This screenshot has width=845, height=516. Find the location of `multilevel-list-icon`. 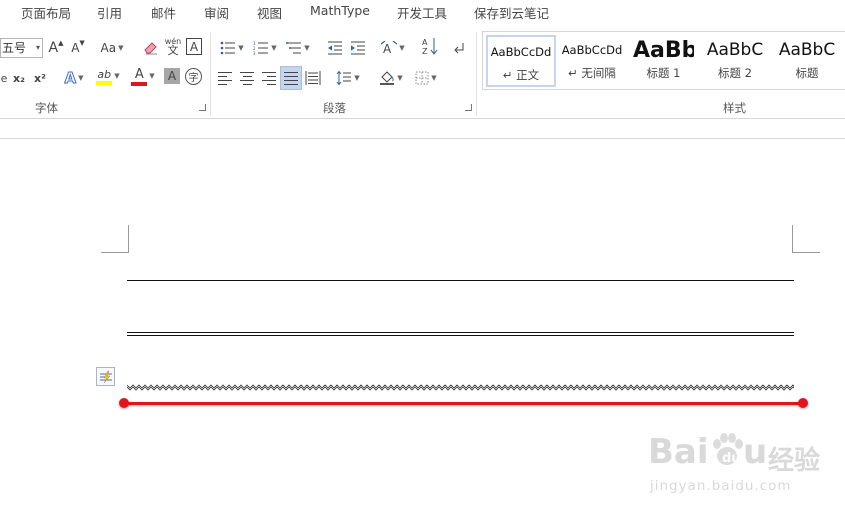

multilevel-list-icon is located at coordinates (294, 48).